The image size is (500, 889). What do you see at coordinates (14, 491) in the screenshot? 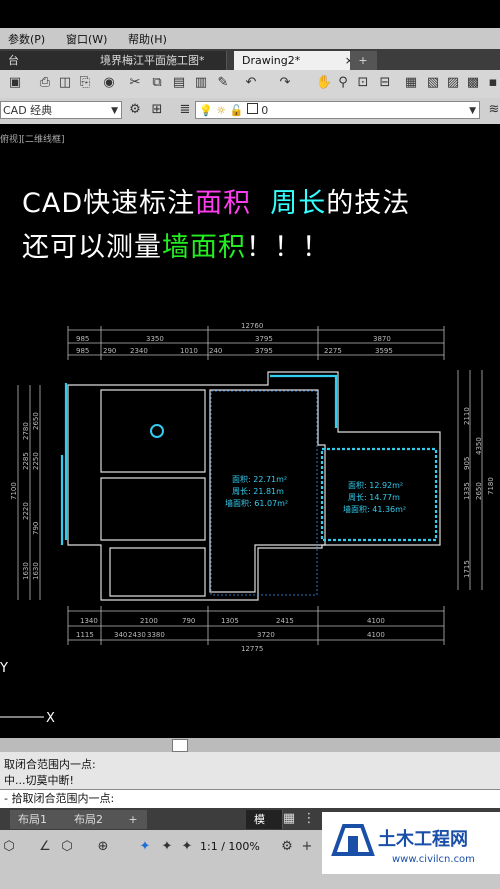
I see `dim-text: 7100` at bounding box center [14, 491].